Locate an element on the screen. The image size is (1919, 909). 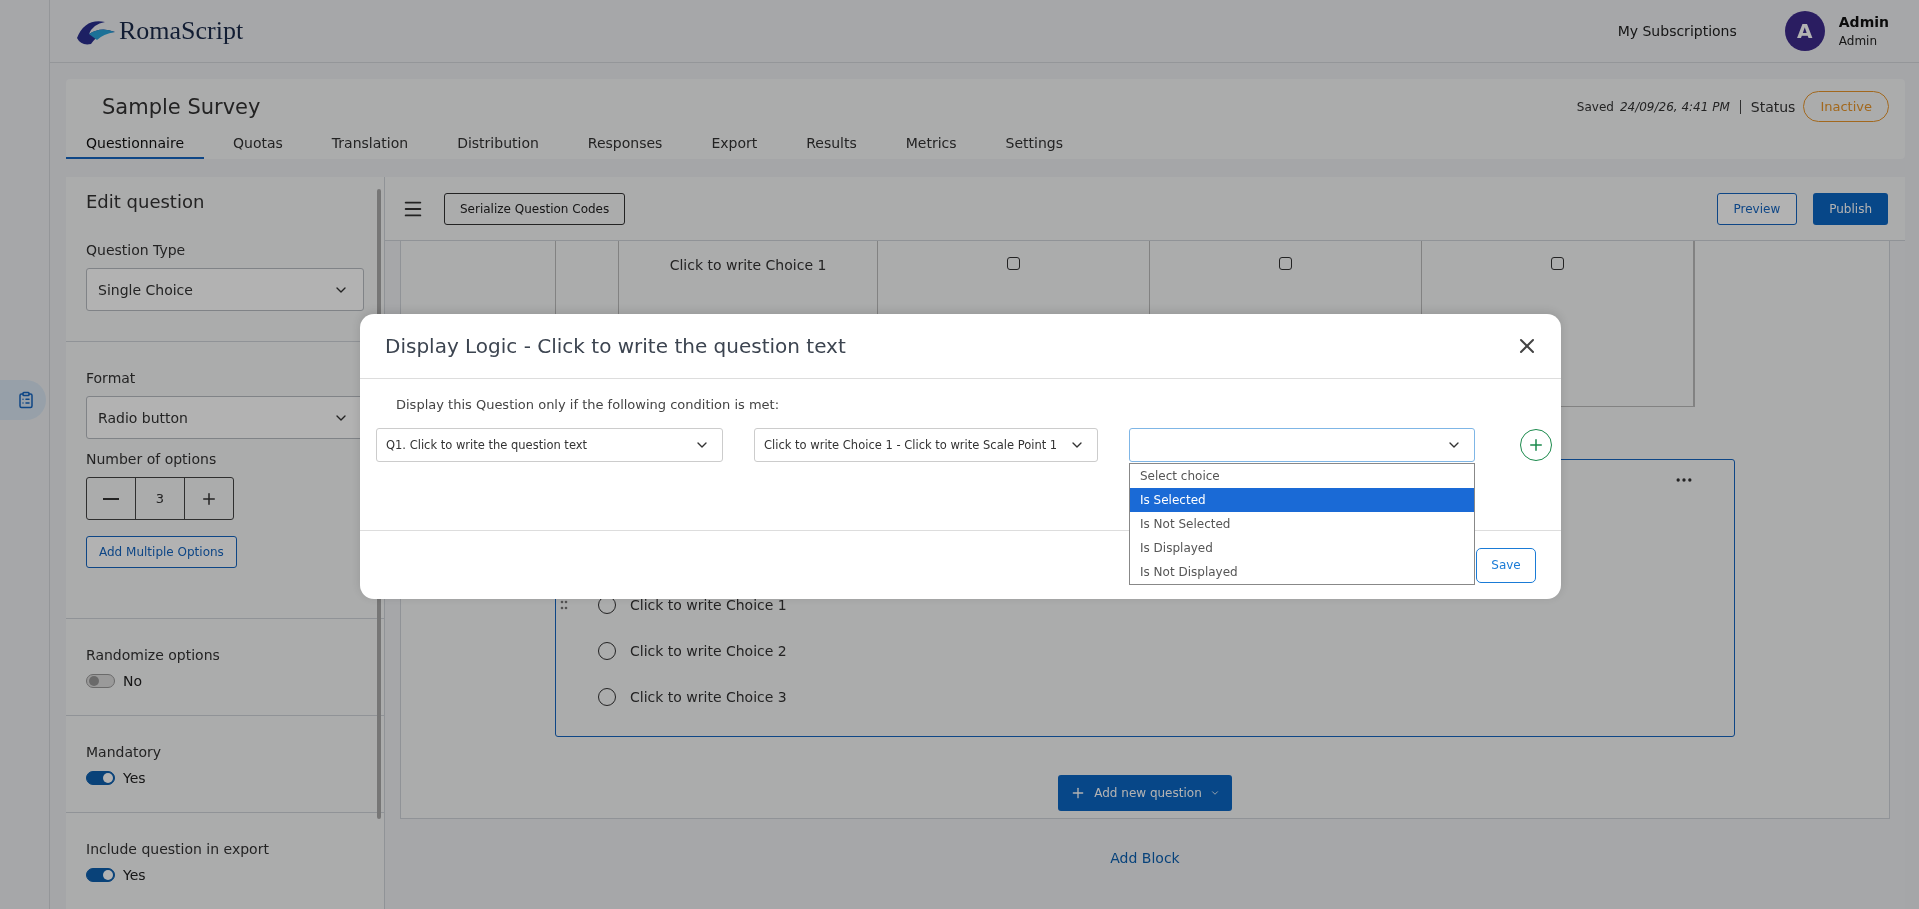
user-name: Admin is located at coordinates (1863, 22).